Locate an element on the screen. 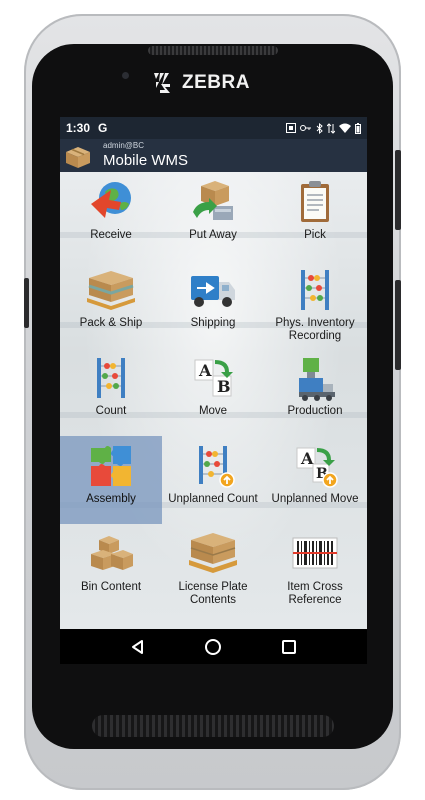 The height and width of the screenshot is (800, 425). recents-icon is located at coordinates (289, 646).